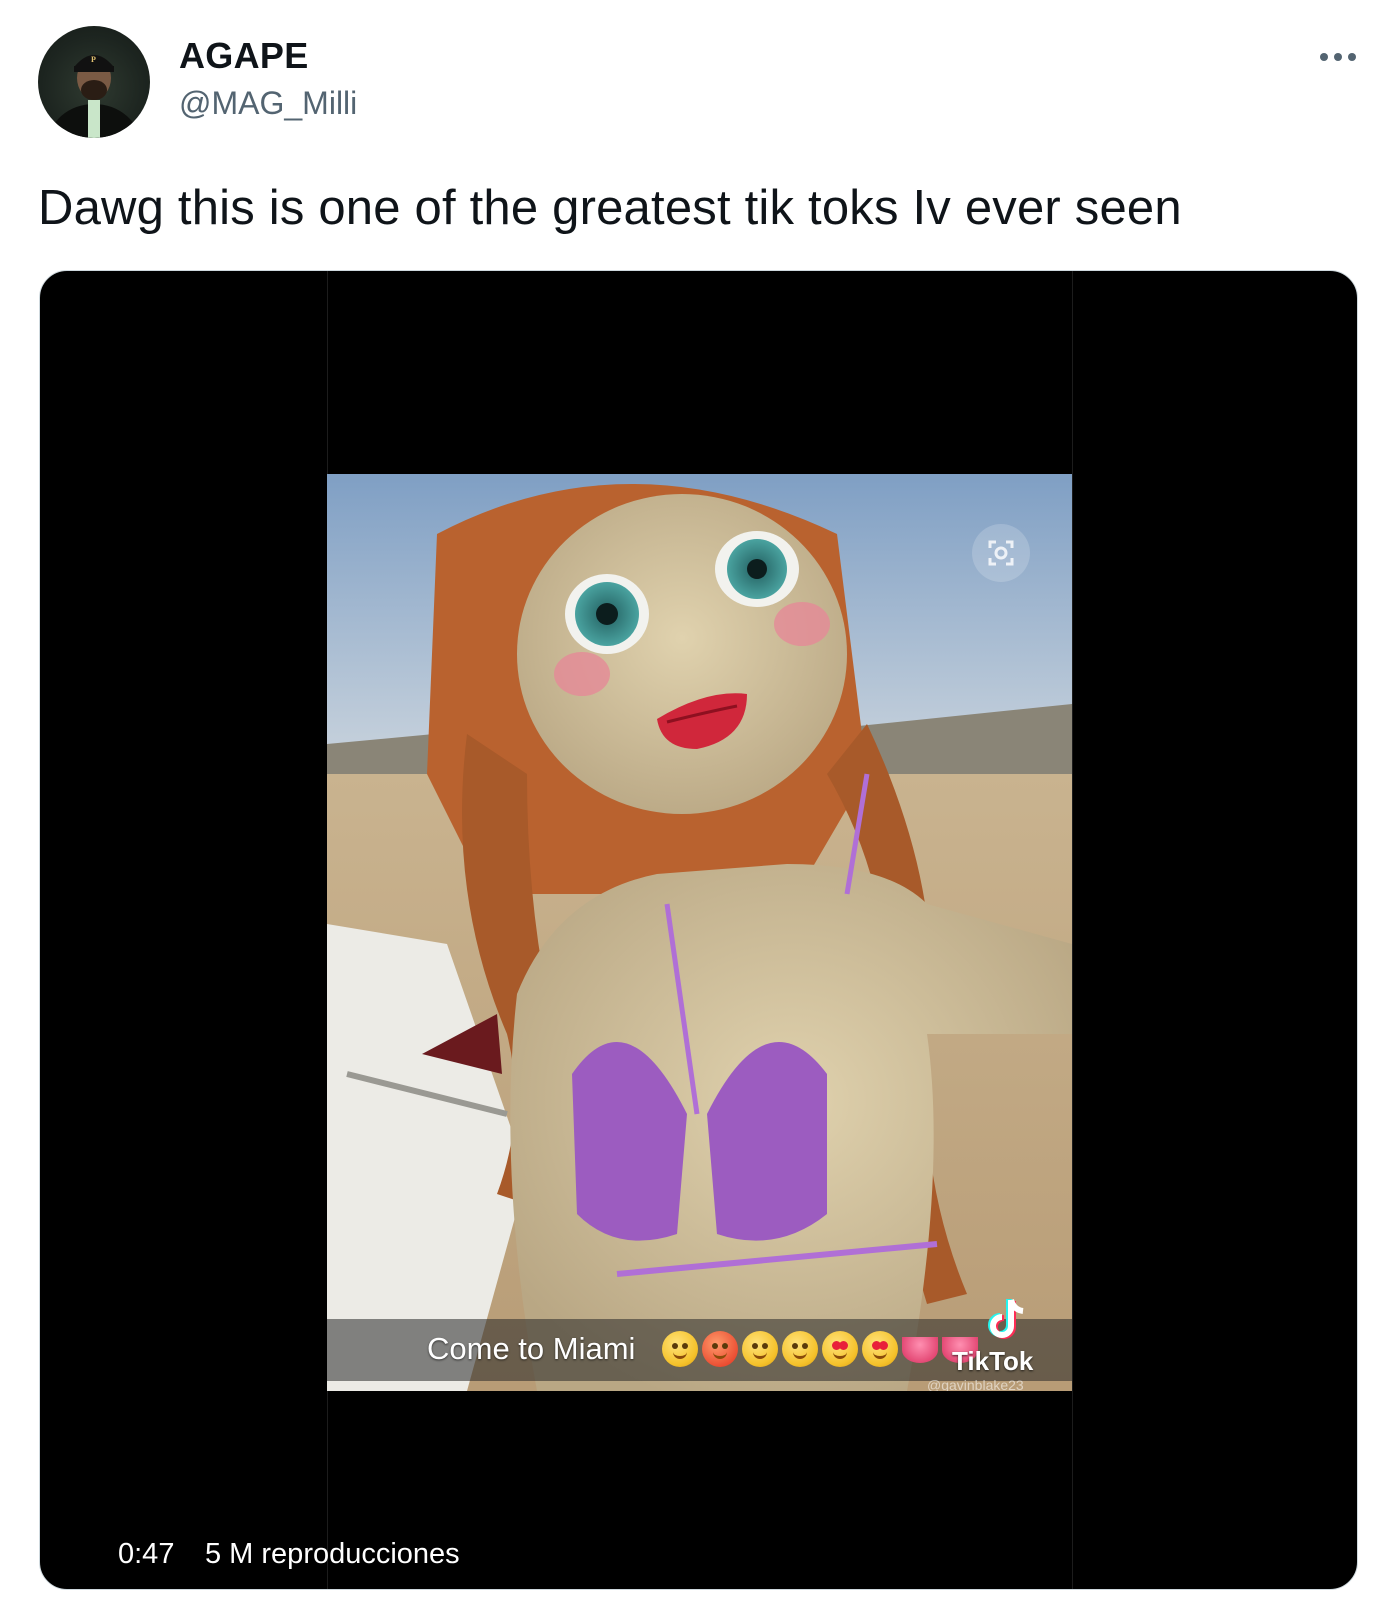 Image resolution: width=1400 pixels, height=1619 pixels. Describe the element at coordinates (800, 1349) in the screenshot. I see `smiling-face-with-hearts-icon` at that location.